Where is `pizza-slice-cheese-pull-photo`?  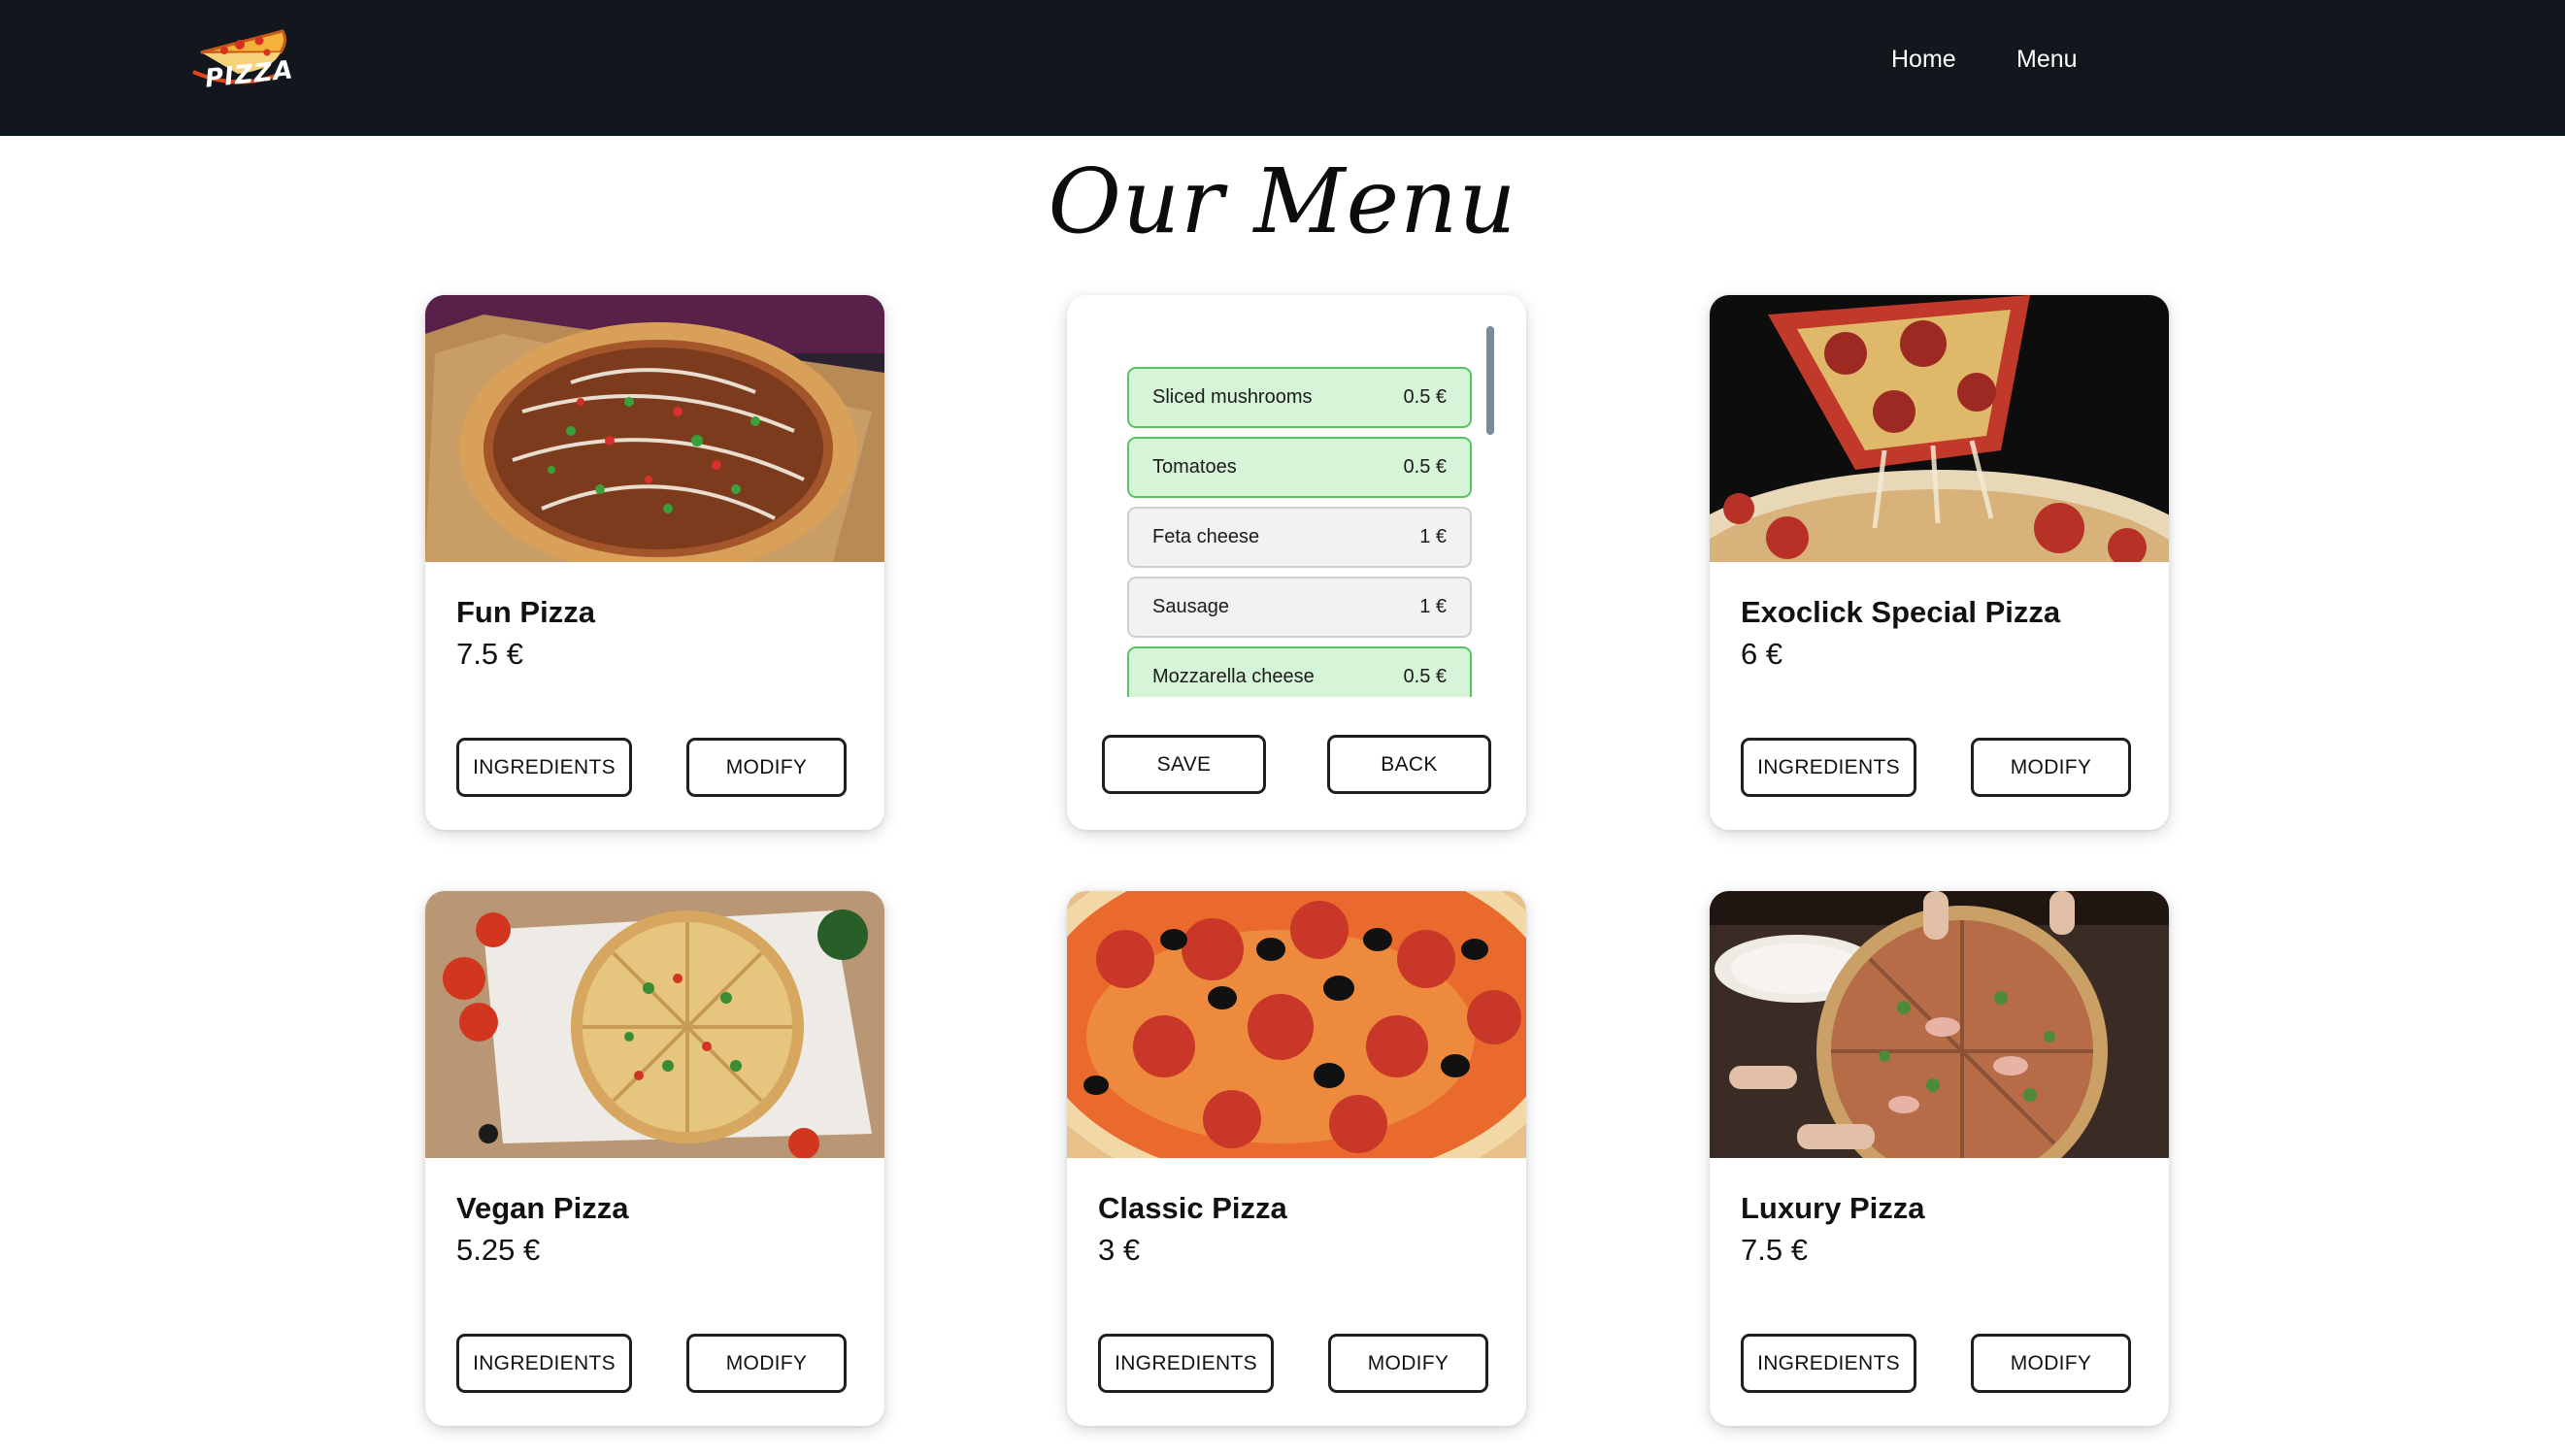 pizza-slice-cheese-pull-photo is located at coordinates (1939, 428).